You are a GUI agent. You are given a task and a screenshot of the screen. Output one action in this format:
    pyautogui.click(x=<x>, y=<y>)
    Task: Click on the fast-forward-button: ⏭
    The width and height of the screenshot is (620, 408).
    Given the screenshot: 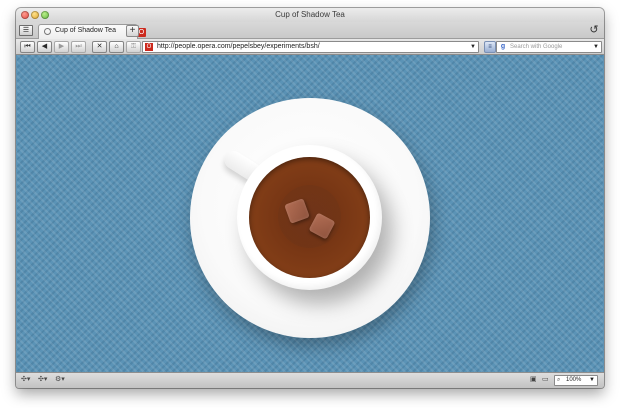 What is the action you would take?
    pyautogui.click(x=78, y=47)
    